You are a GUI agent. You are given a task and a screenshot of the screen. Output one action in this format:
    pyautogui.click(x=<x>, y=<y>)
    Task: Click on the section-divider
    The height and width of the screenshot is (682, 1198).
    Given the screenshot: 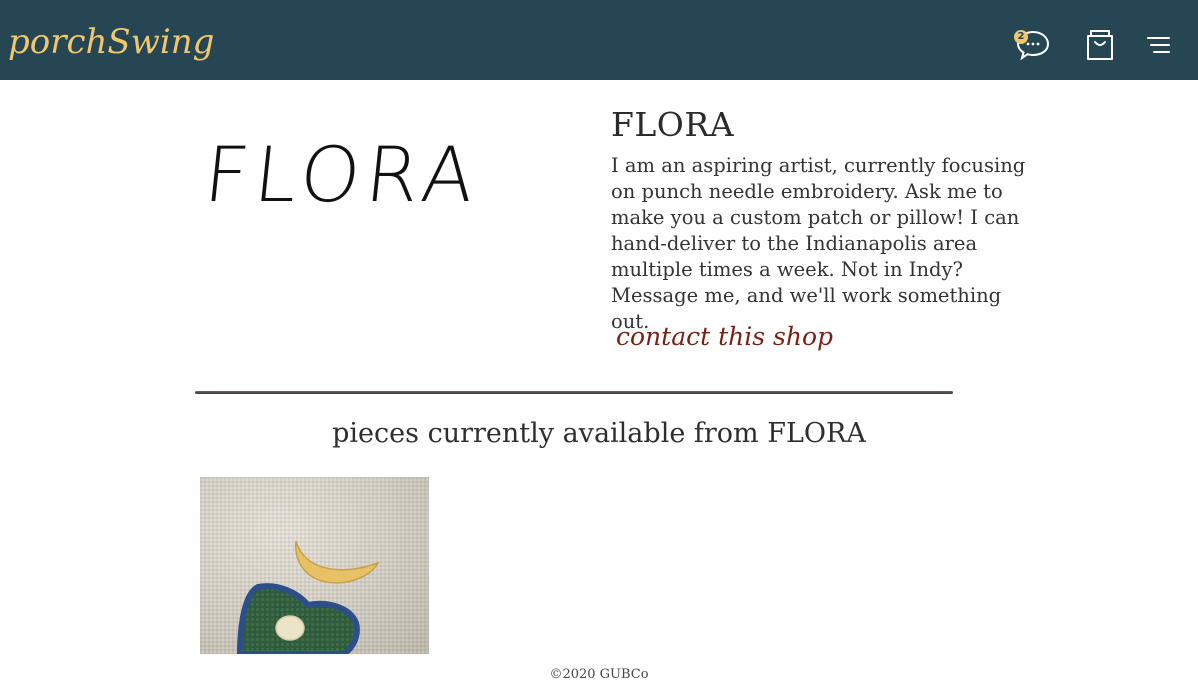 What is the action you would take?
    pyautogui.click(x=574, y=392)
    